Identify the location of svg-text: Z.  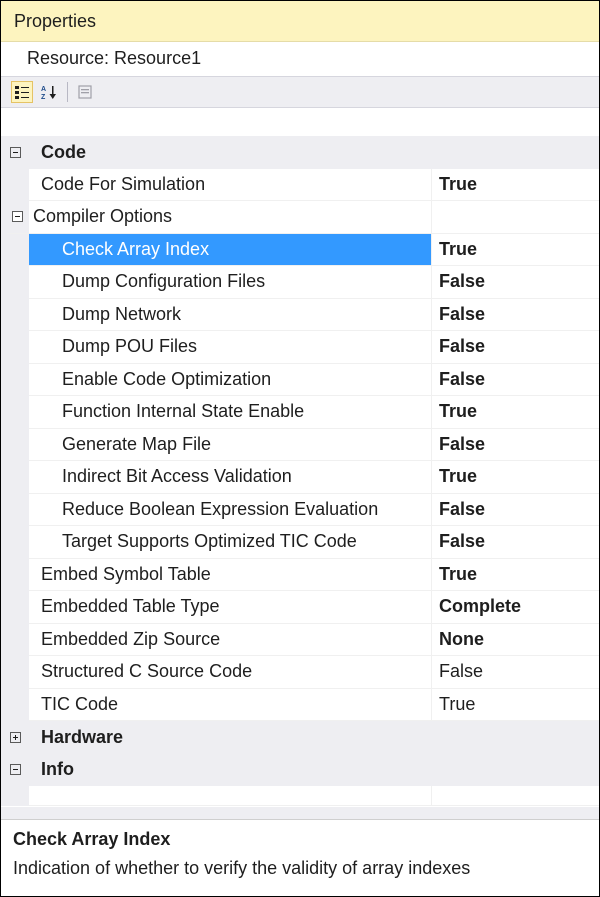
(43, 97).